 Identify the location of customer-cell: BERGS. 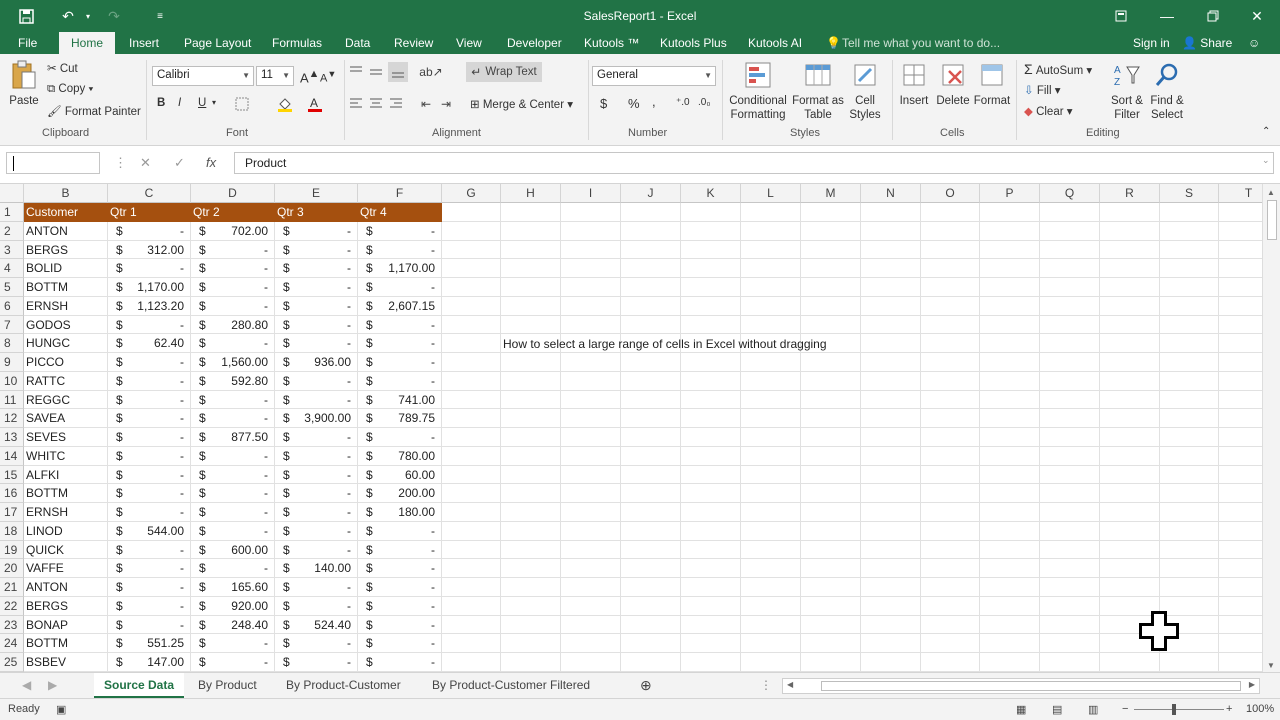
(66, 606).